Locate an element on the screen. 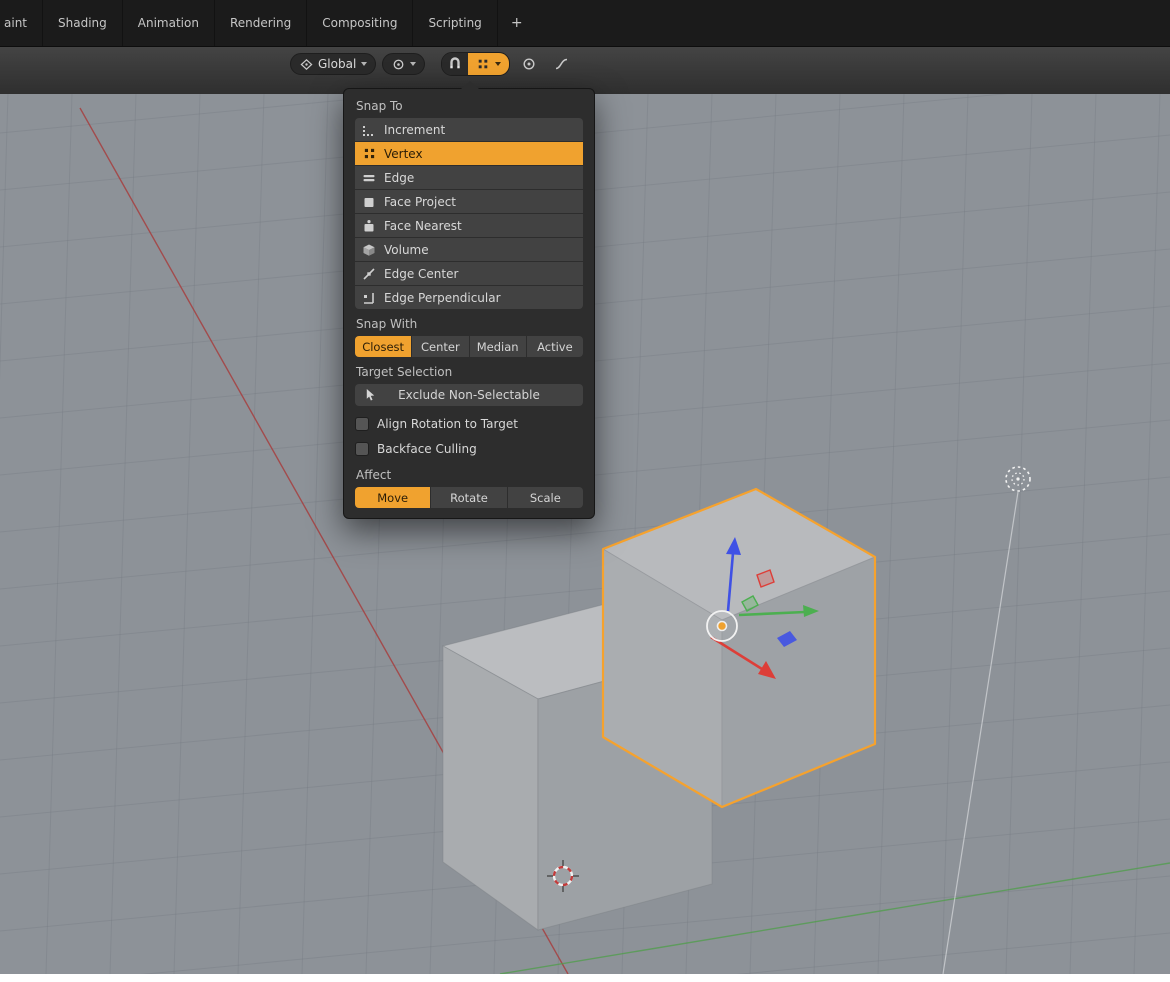 This screenshot has width=1170, height=982. vertex-snap-icon is located at coordinates (483, 64).